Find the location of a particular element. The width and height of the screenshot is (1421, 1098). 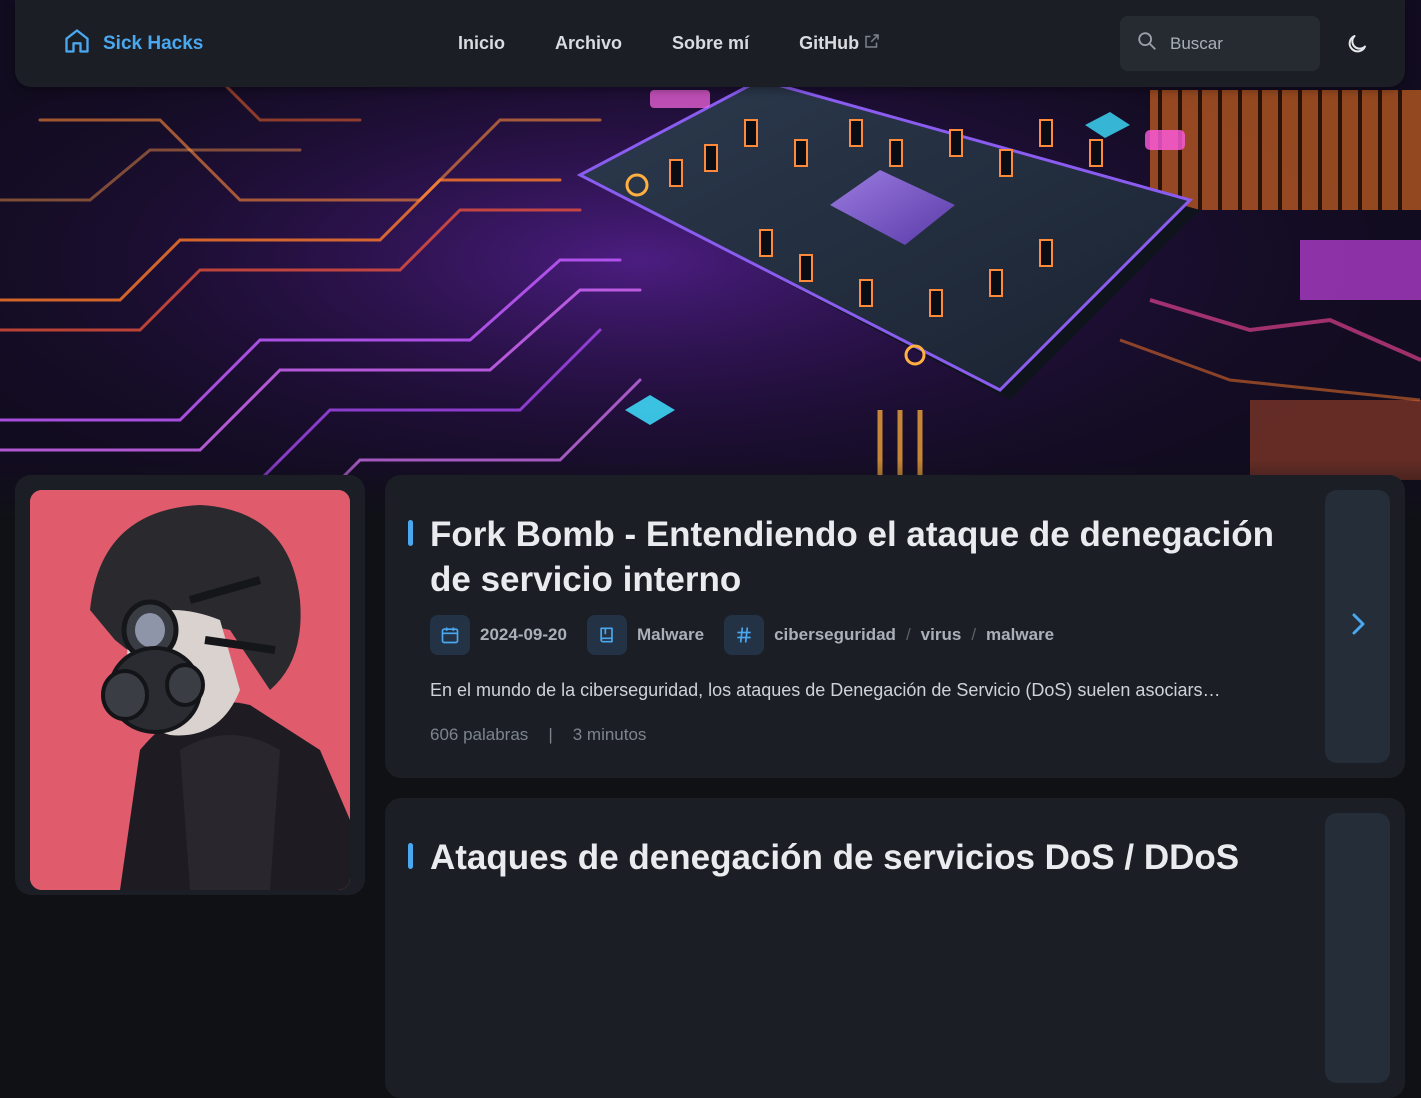

avatar-image is located at coordinates (190, 690).